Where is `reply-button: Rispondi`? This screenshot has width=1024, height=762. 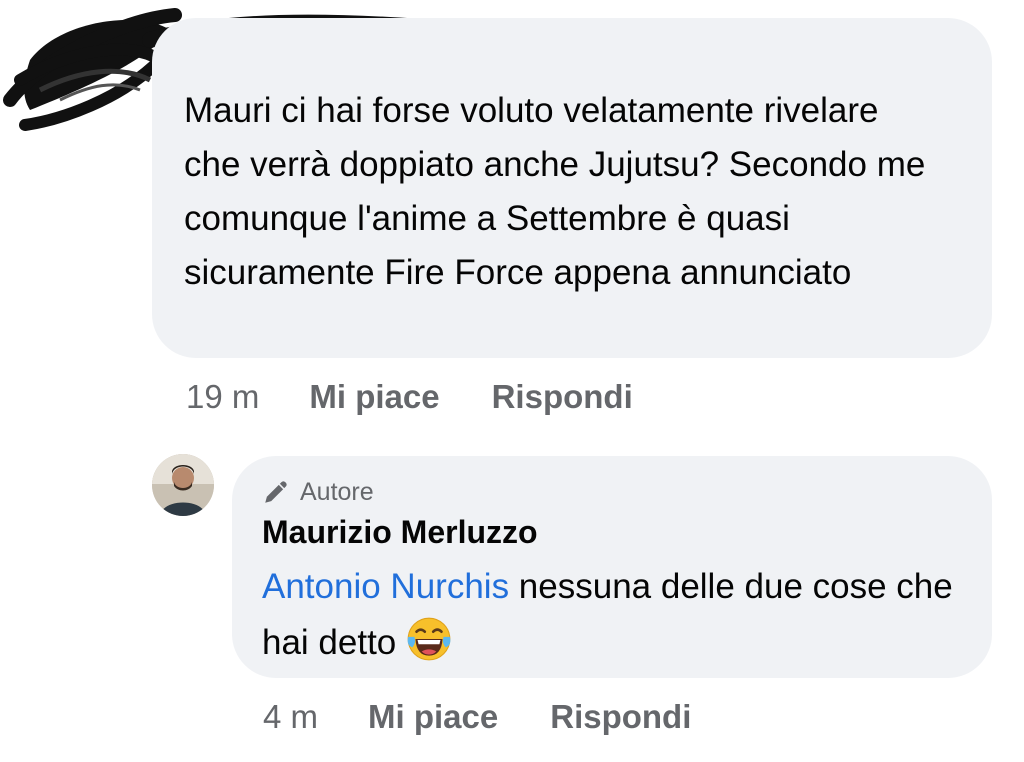 reply-button: Rispondi is located at coordinates (562, 397).